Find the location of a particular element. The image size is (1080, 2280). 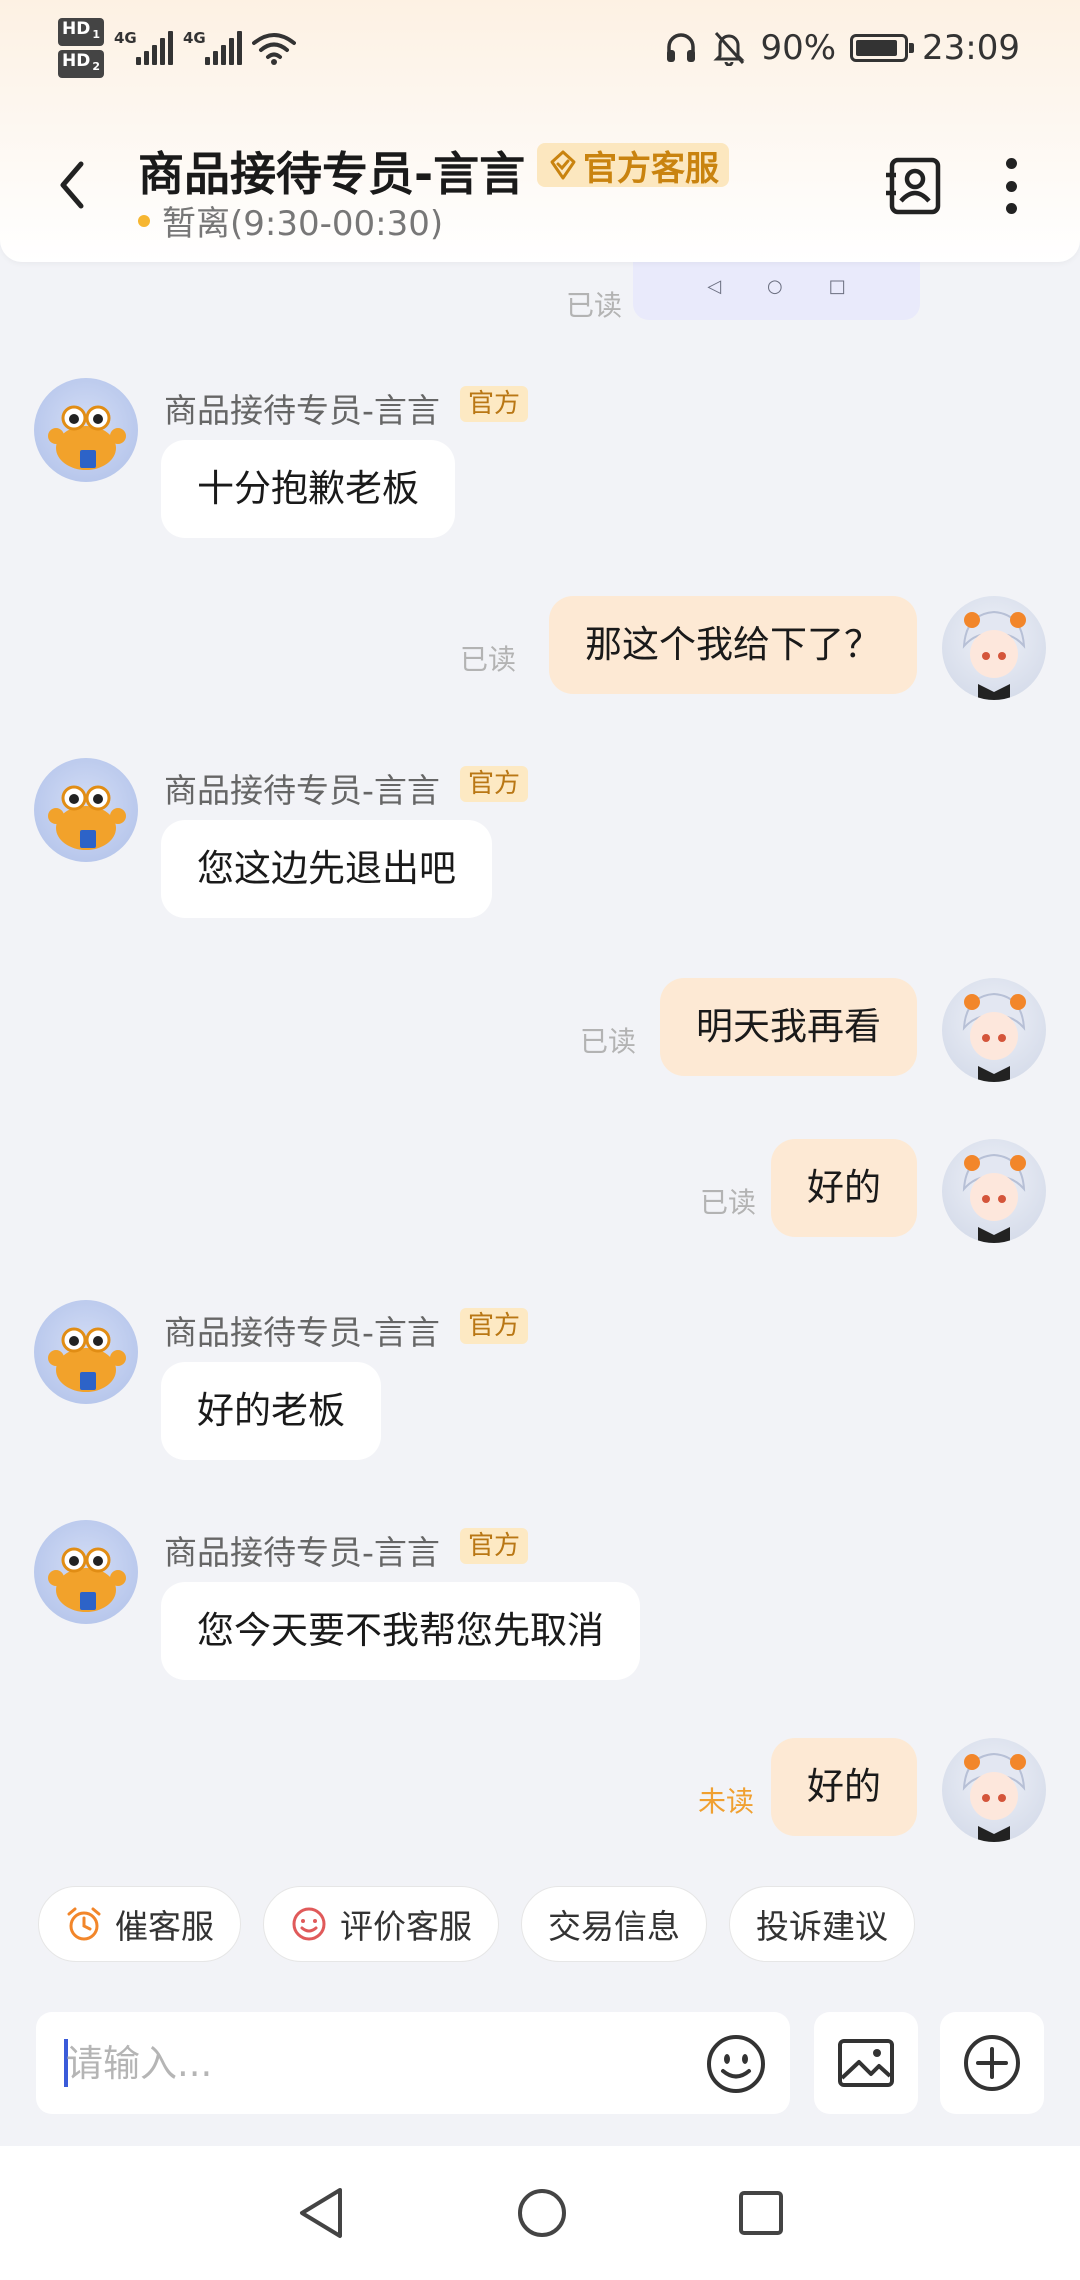

rate-service-button: 评价客服 is located at coordinates (381, 1924).